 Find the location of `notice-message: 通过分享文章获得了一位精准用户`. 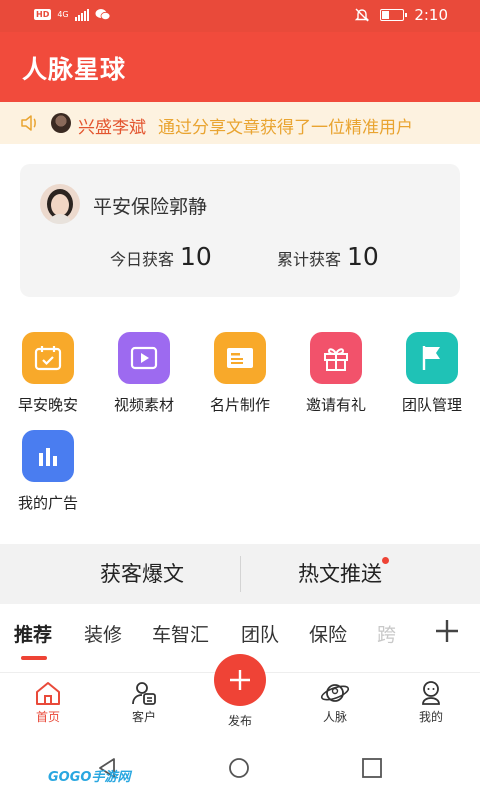

notice-message: 通过分享文章获得了一位精准用户 is located at coordinates (285, 128).